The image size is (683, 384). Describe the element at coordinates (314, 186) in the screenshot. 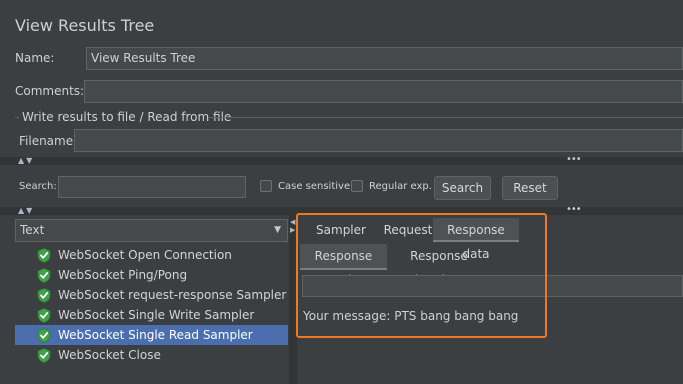

I see `case-sensitive-label: Case sensitive` at that location.